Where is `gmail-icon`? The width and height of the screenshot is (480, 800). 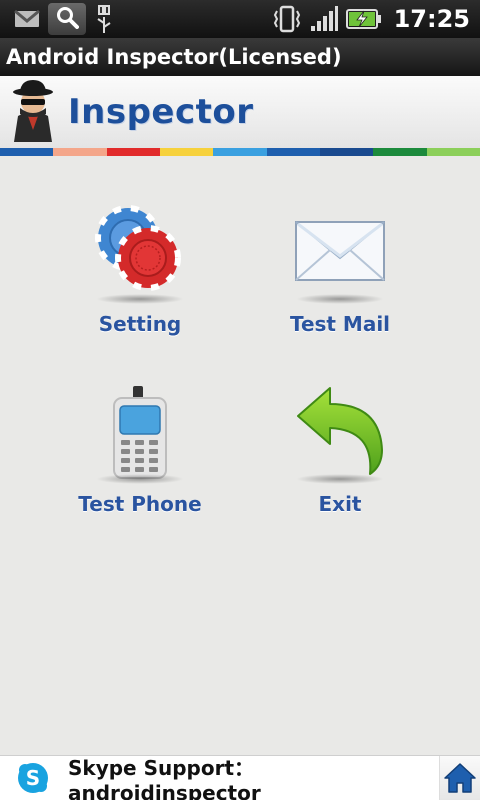 gmail-icon is located at coordinates (27, 19).